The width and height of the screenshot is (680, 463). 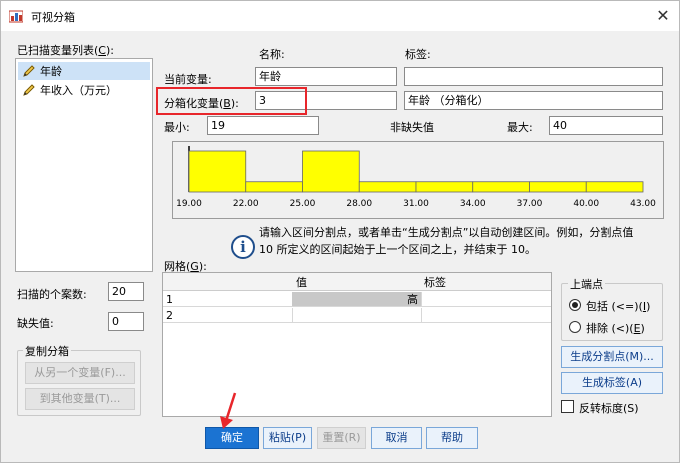 I want to click on scan-cases-field: 20, so click(x=126, y=291).